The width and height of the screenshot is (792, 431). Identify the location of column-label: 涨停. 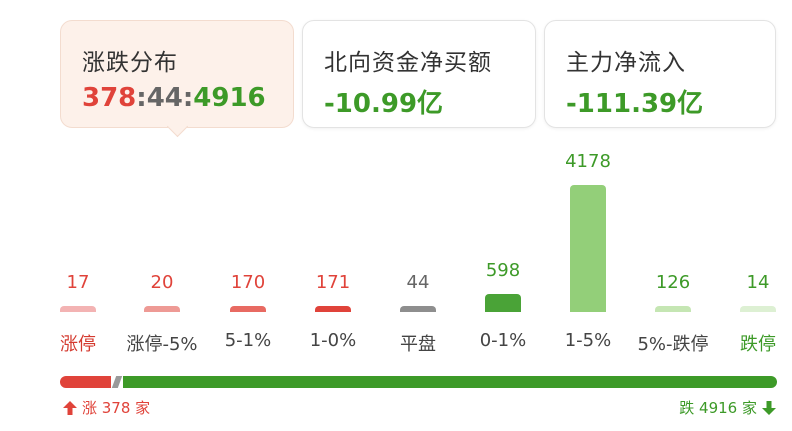
(78, 344).